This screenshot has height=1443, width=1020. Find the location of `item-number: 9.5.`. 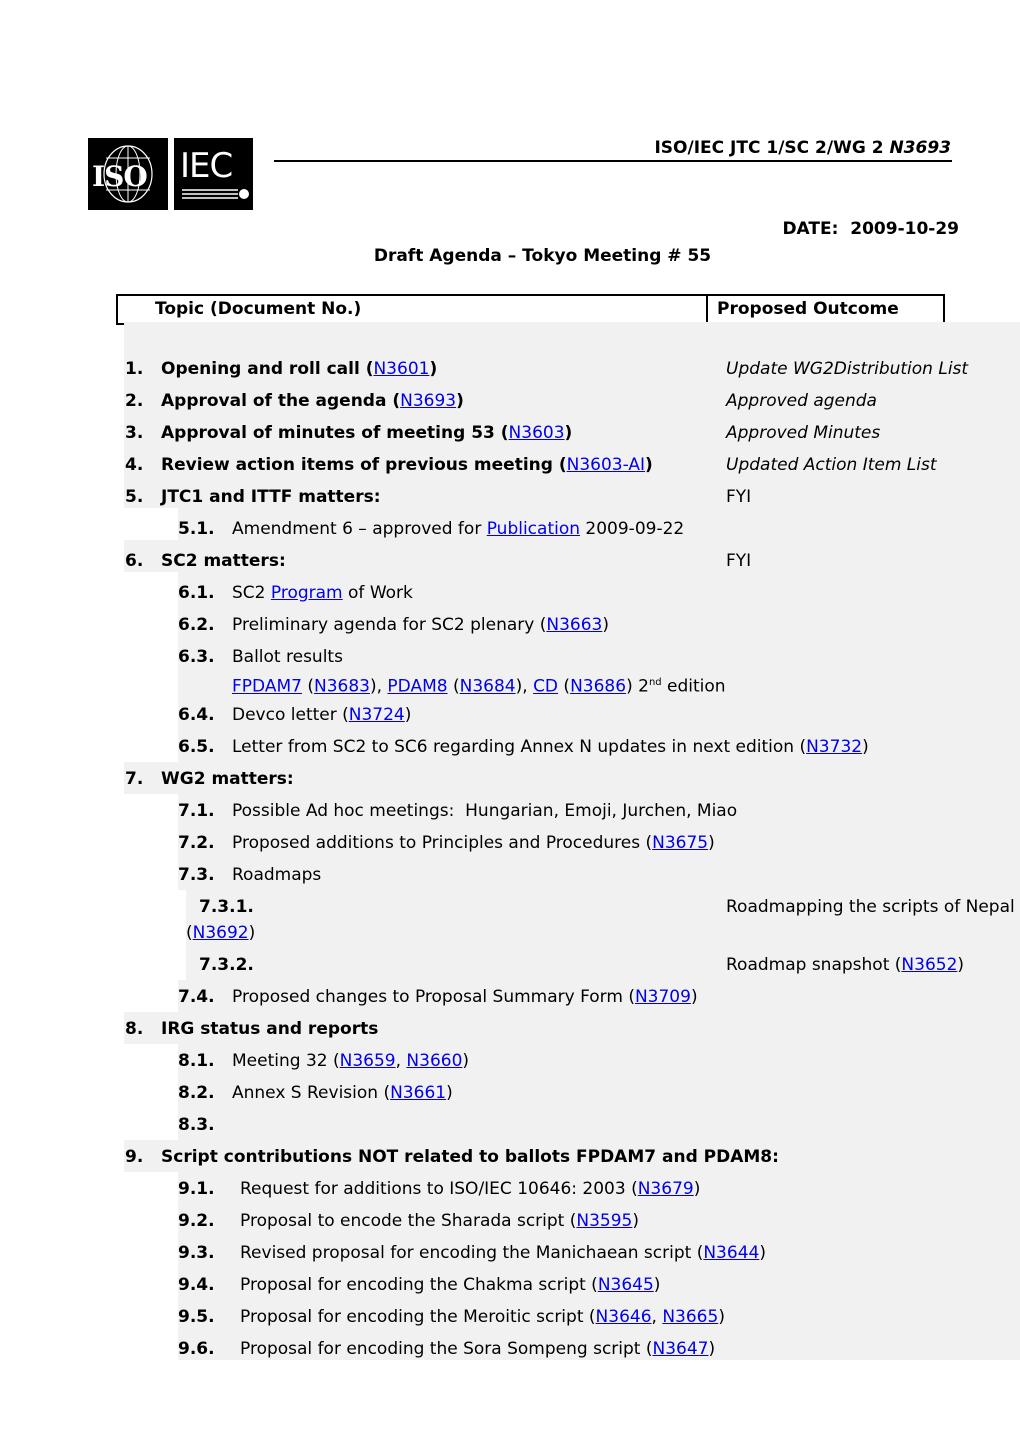

item-number: 9.5. is located at coordinates (196, 1317).